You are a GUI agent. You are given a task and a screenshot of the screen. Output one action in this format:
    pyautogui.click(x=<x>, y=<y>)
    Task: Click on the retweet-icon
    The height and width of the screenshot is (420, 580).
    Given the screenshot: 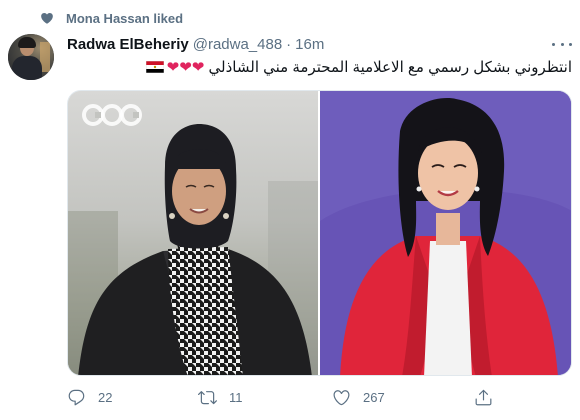 What is the action you would take?
    pyautogui.click(x=207, y=398)
    